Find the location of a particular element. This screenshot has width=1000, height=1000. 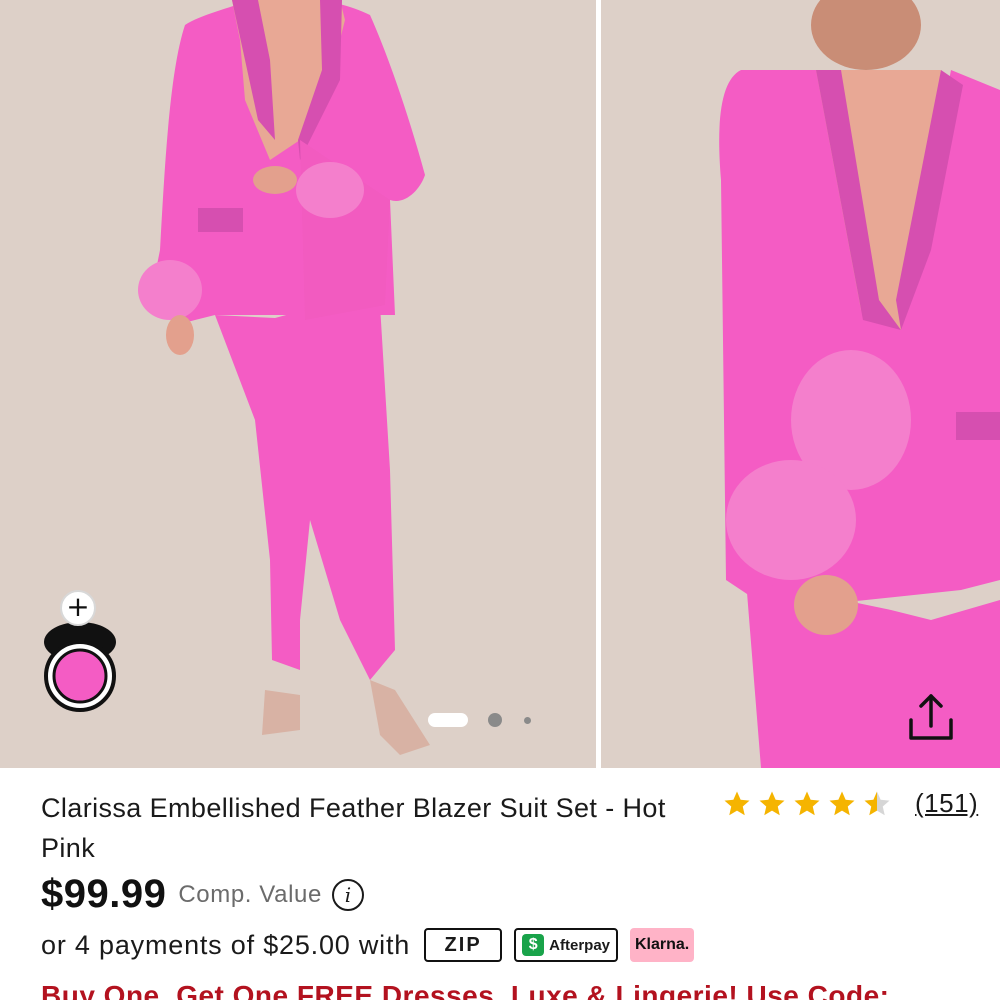

carousel-dot-active is located at coordinates (448, 720).